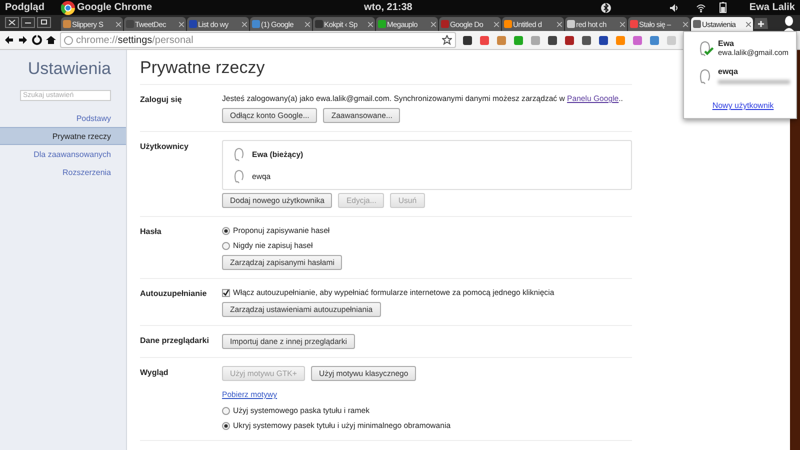 The image size is (800, 450). Describe the element at coordinates (68, 40) in the screenshot. I see `globe-icon` at that location.